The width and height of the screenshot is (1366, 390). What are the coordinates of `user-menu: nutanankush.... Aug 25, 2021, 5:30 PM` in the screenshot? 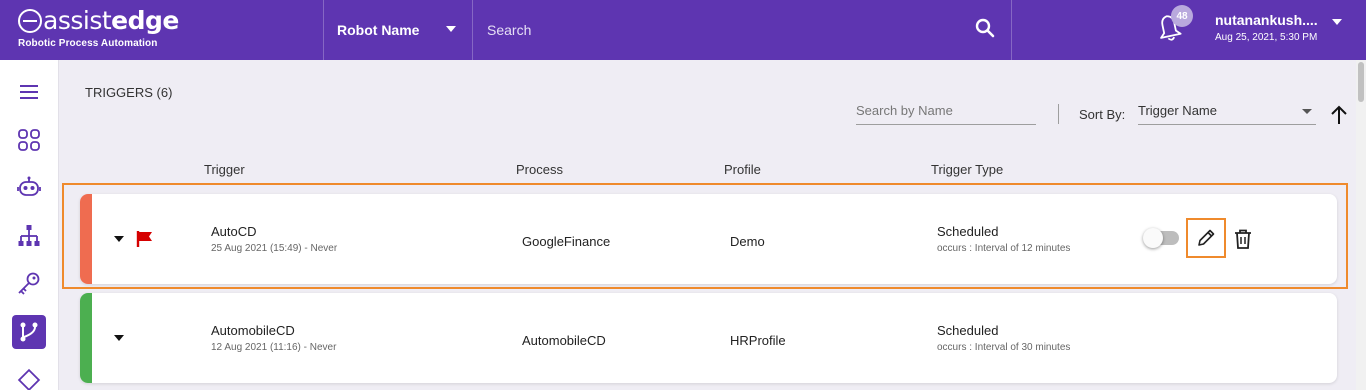 It's located at (1266, 27).